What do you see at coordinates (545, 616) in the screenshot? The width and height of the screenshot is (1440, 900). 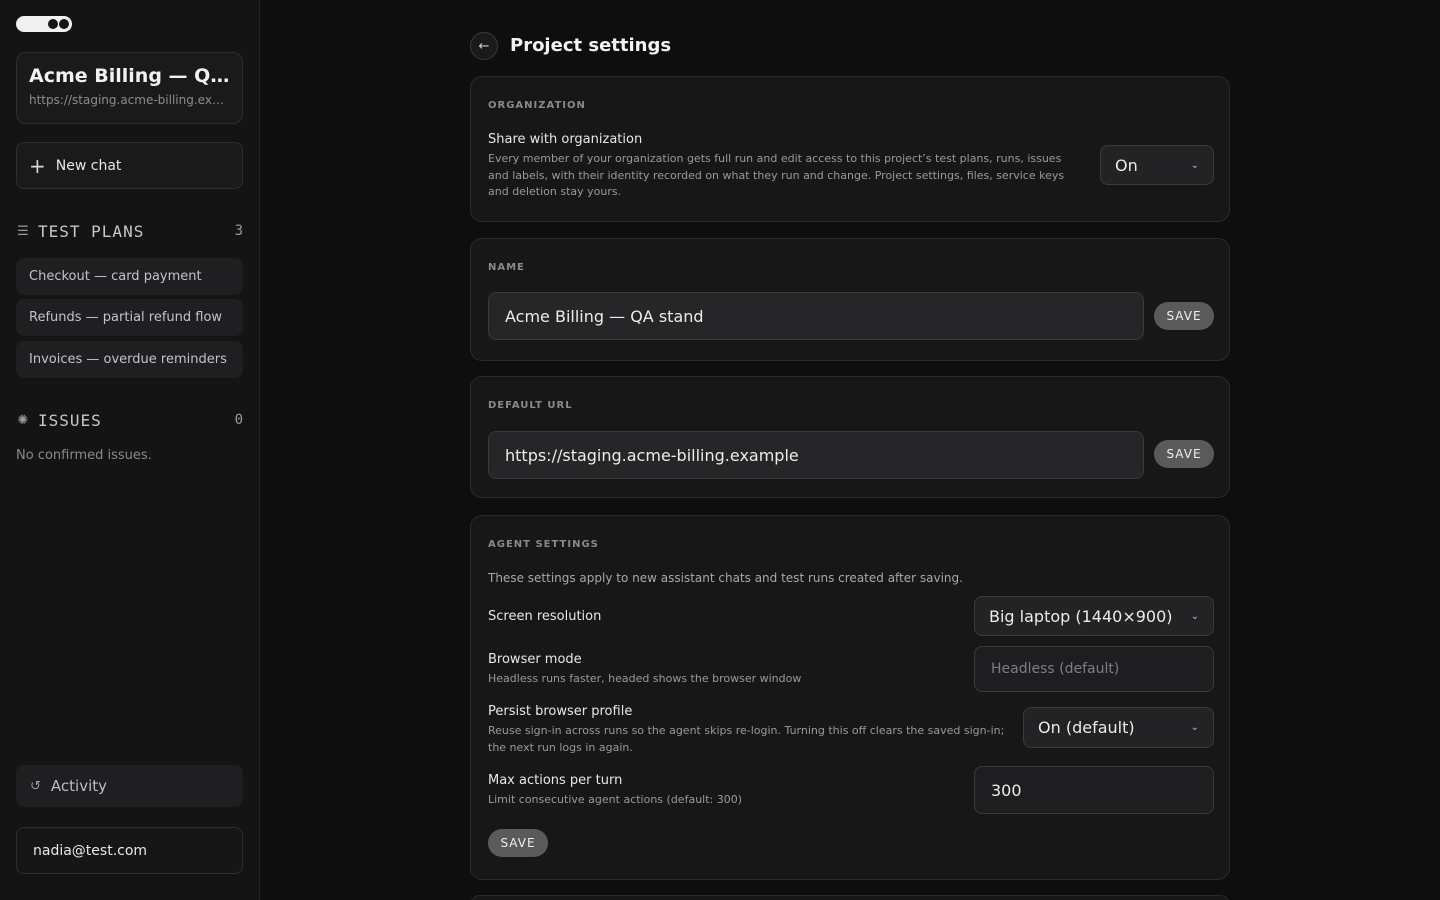 I see `resolution-title: Screen resolution` at bounding box center [545, 616].